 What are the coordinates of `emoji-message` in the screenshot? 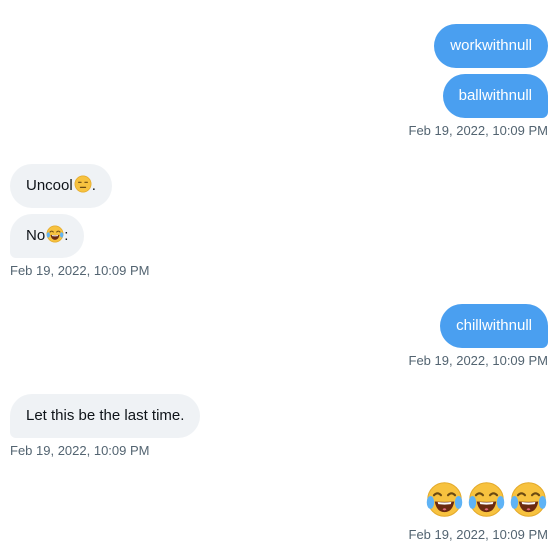 It's located at (486, 499).